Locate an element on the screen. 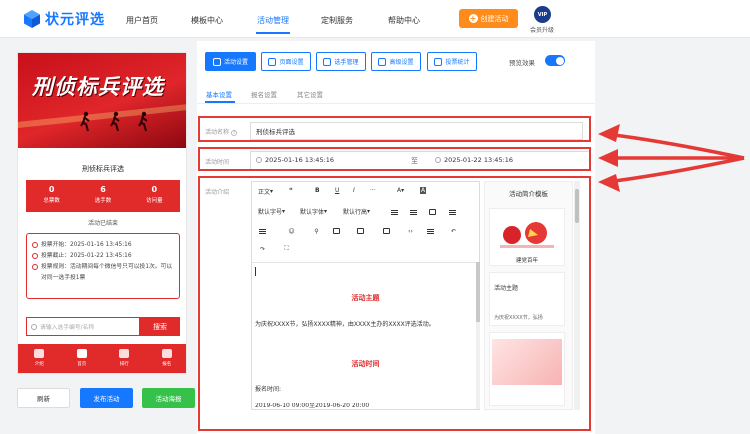 This screenshot has width=750, height=434. font-family-dropdown: 默认字体 ▾ is located at coordinates (313, 211).